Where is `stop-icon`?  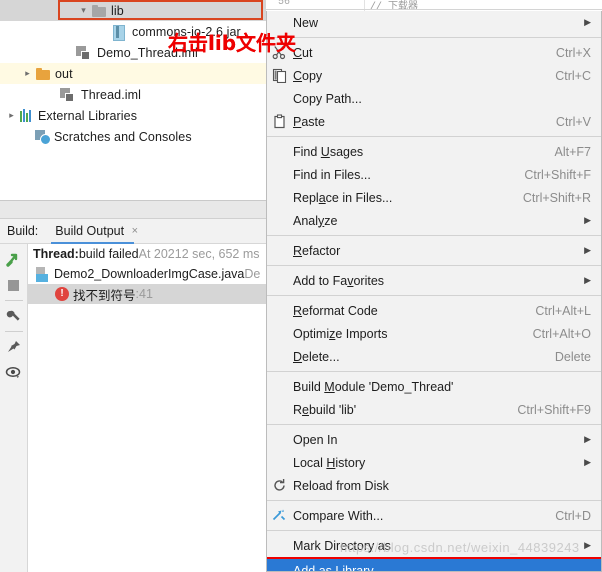
stop-icon is located at coordinates (14, 285).